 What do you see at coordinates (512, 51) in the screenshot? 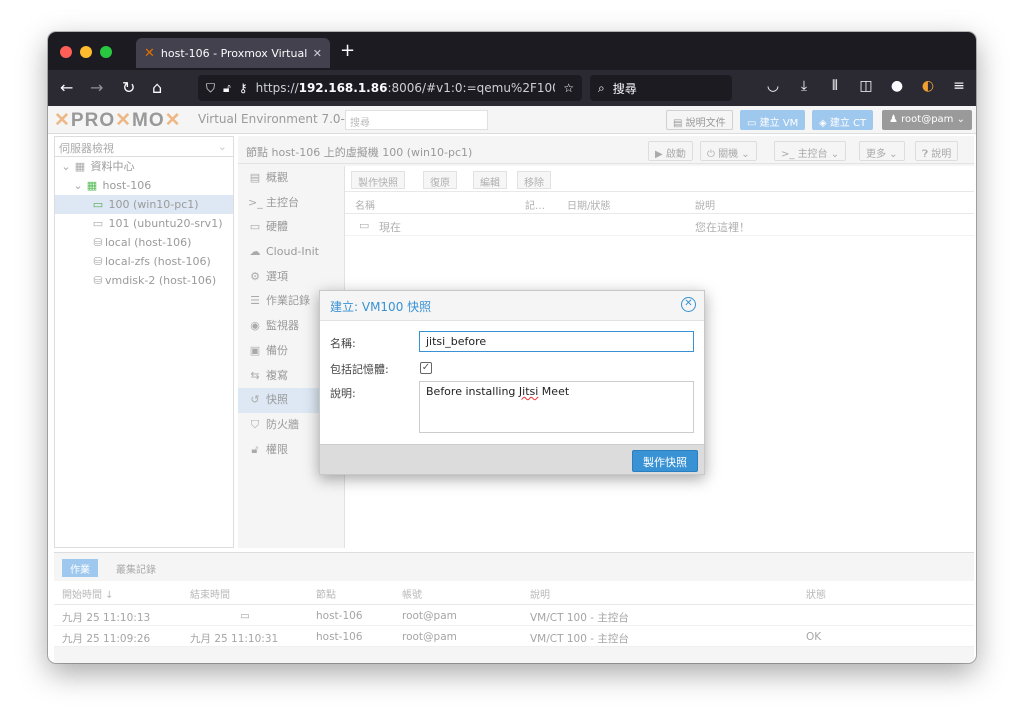
I see `tab-bar: ✕ host-106 - Proxmox Virtual Envir… ✕ +` at bounding box center [512, 51].